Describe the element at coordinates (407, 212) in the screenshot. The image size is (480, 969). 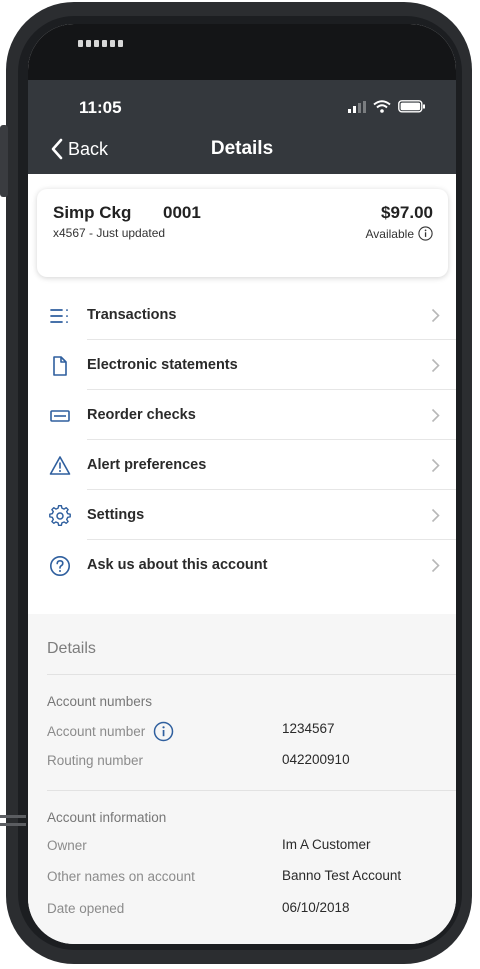
I see `account-balance: $97.00` at that location.